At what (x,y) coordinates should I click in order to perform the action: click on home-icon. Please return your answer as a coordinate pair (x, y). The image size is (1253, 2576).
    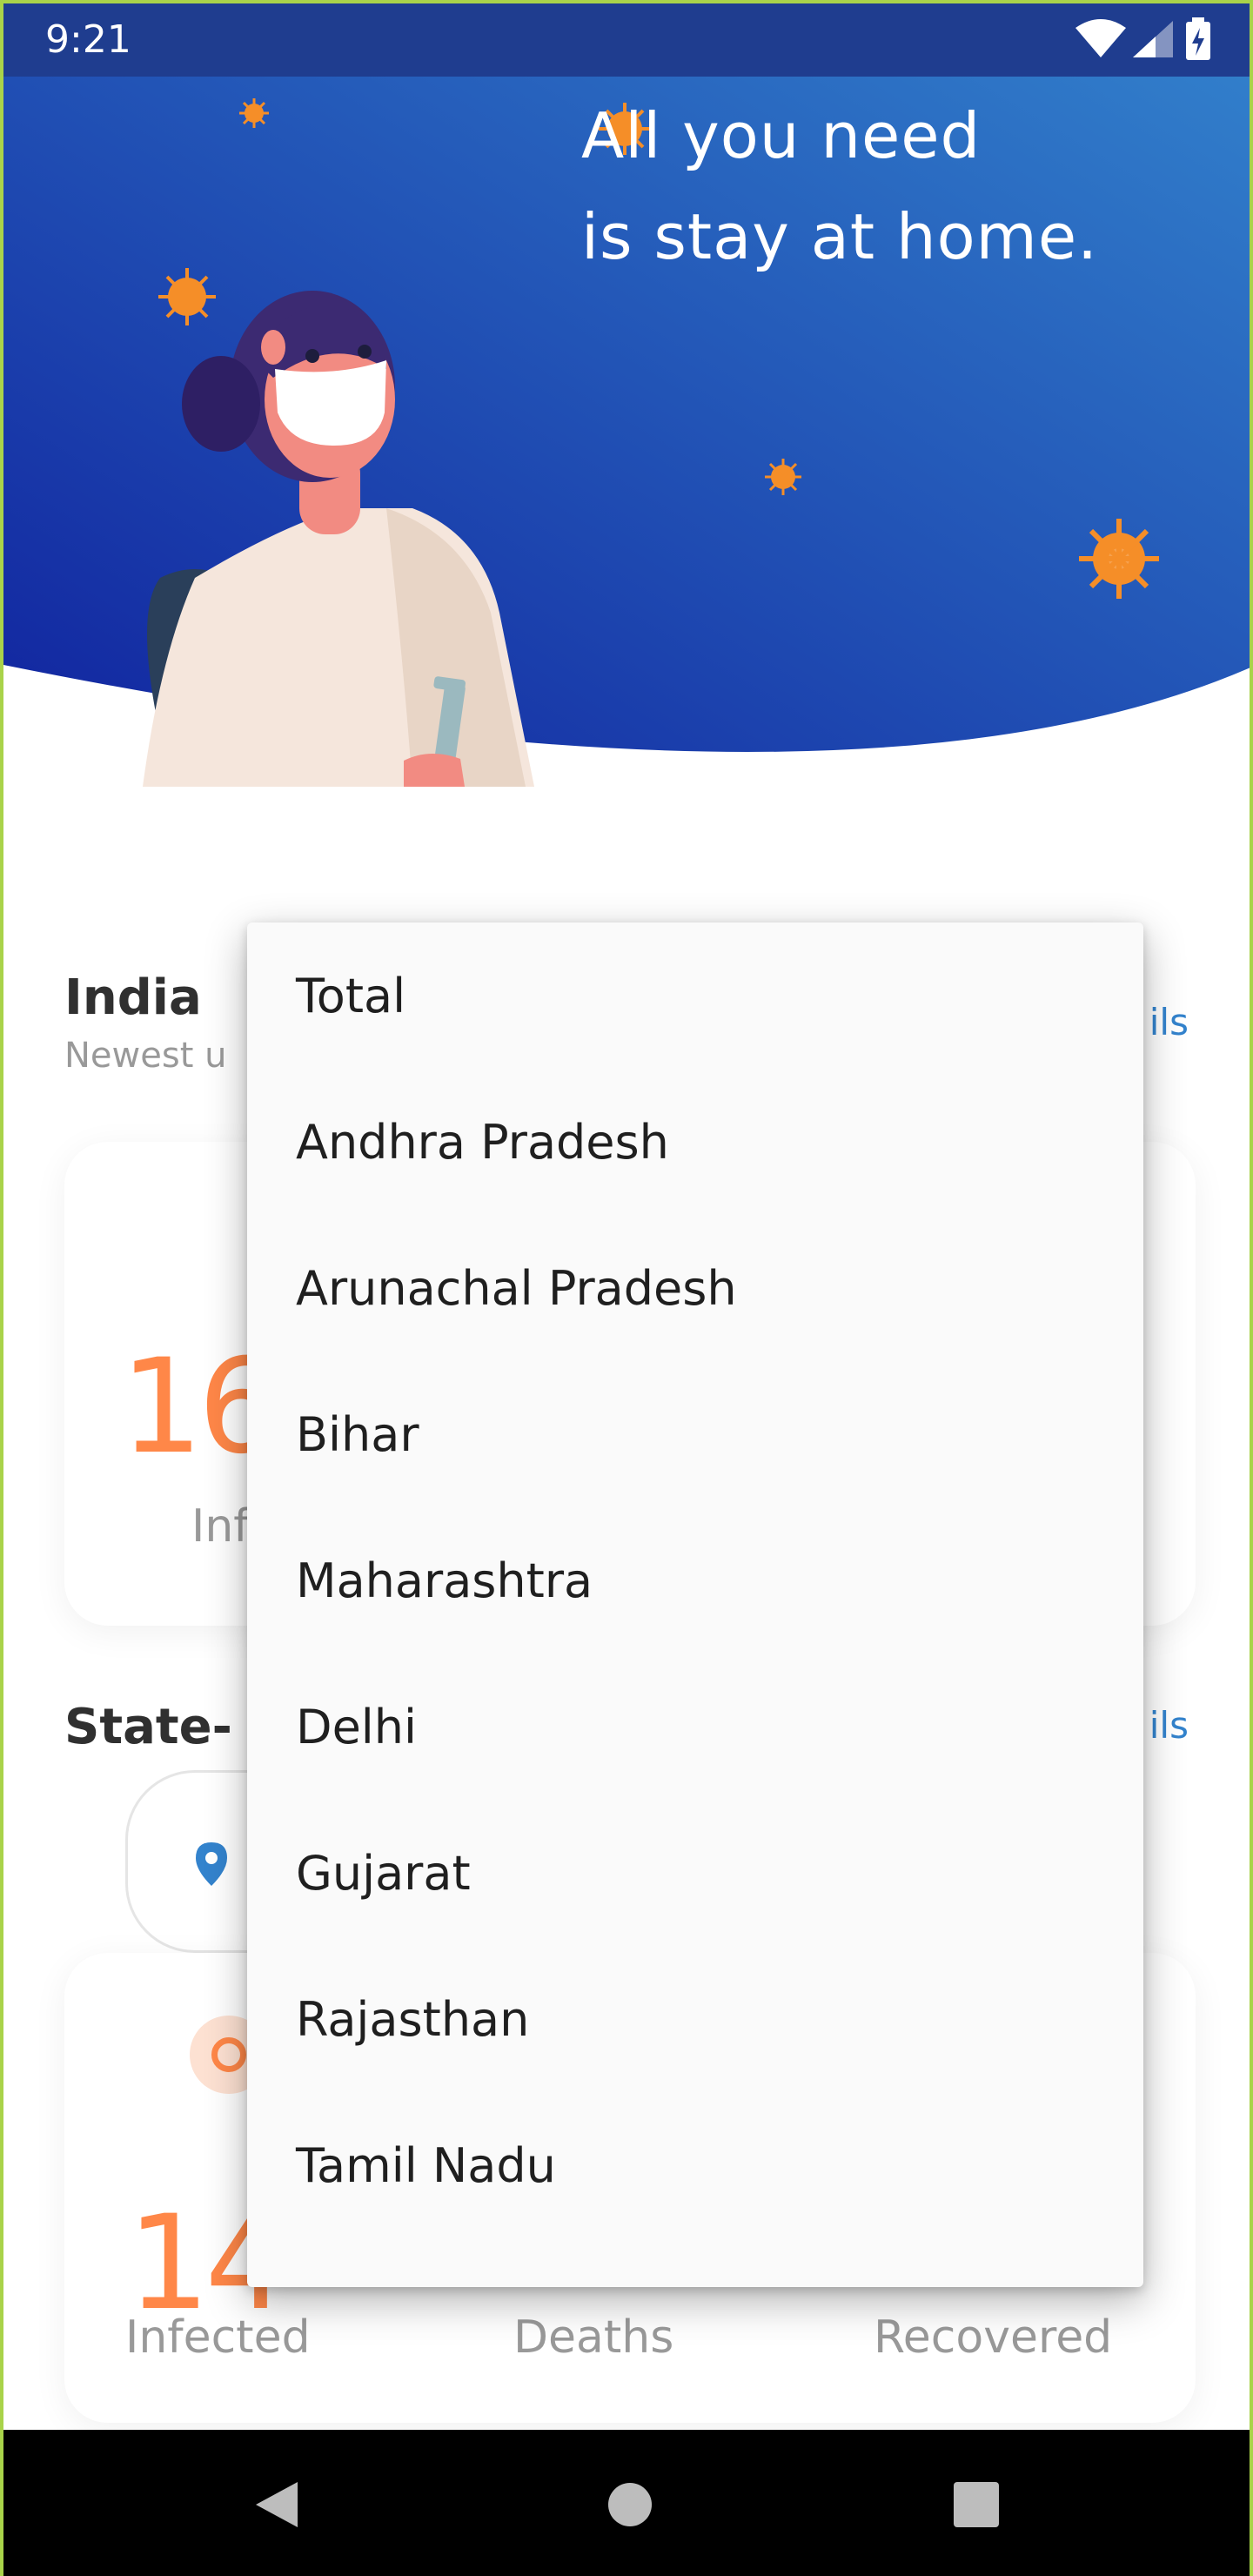
    Looking at the image, I should click on (630, 2504).